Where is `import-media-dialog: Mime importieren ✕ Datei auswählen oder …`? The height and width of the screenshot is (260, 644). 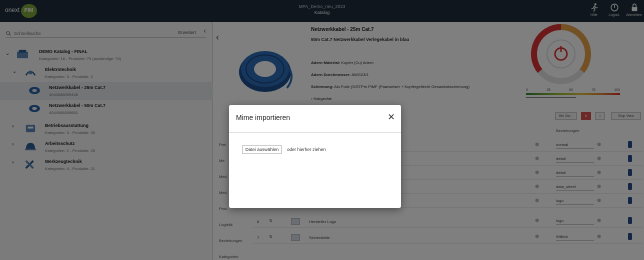
import-media-dialog: Mime importieren ✕ Datei auswählen oder … is located at coordinates (315, 156).